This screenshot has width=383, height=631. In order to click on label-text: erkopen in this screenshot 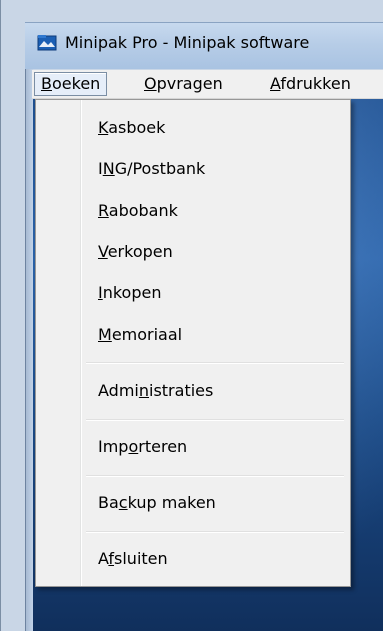, I will do `click(140, 251)`.